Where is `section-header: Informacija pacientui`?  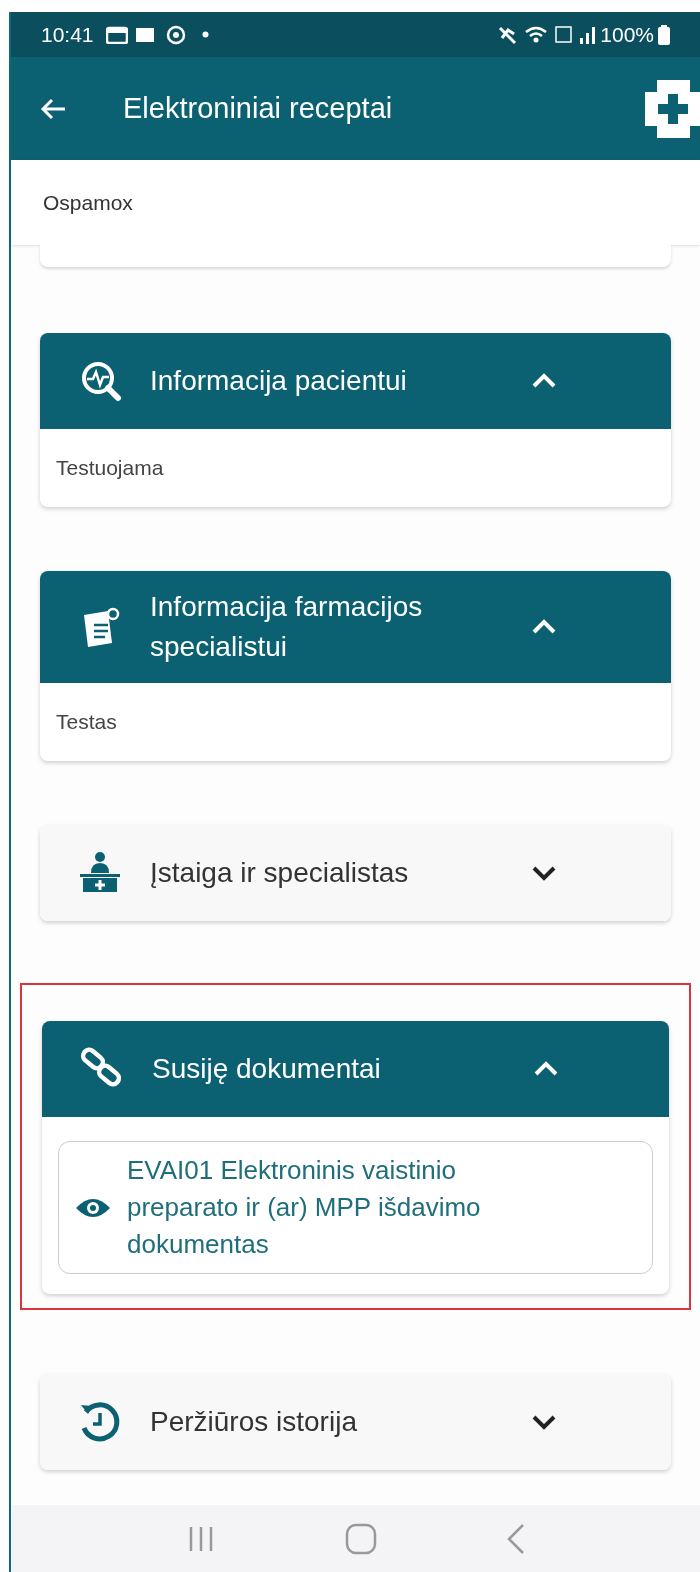
section-header: Informacija pacientui is located at coordinates (355, 381).